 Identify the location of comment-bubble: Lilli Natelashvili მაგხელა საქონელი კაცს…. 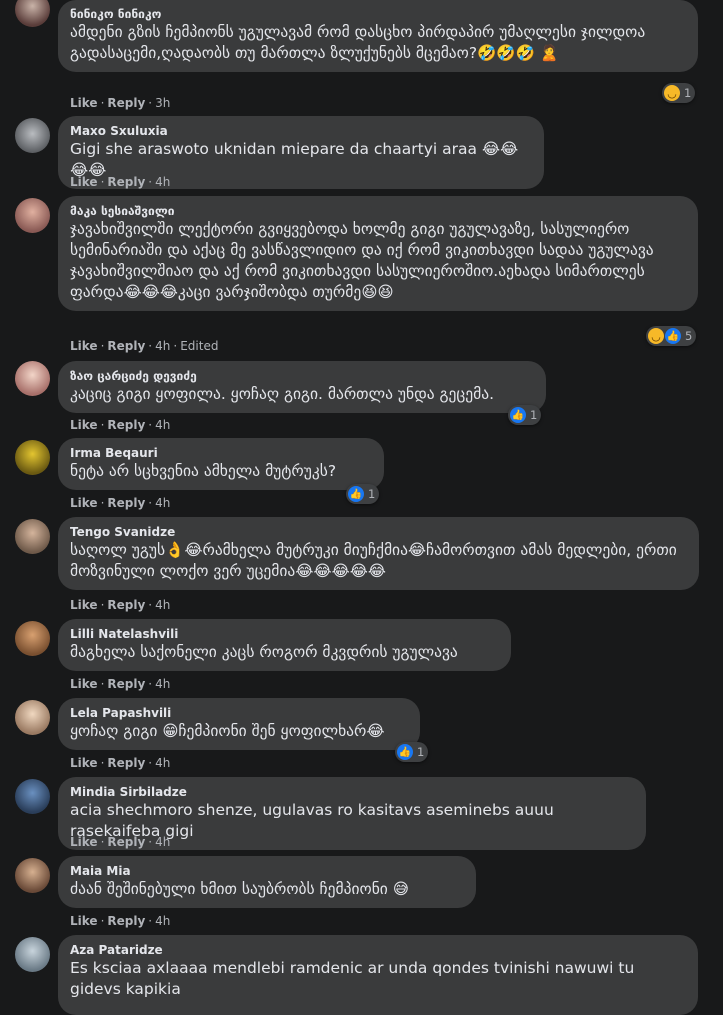
(284, 645).